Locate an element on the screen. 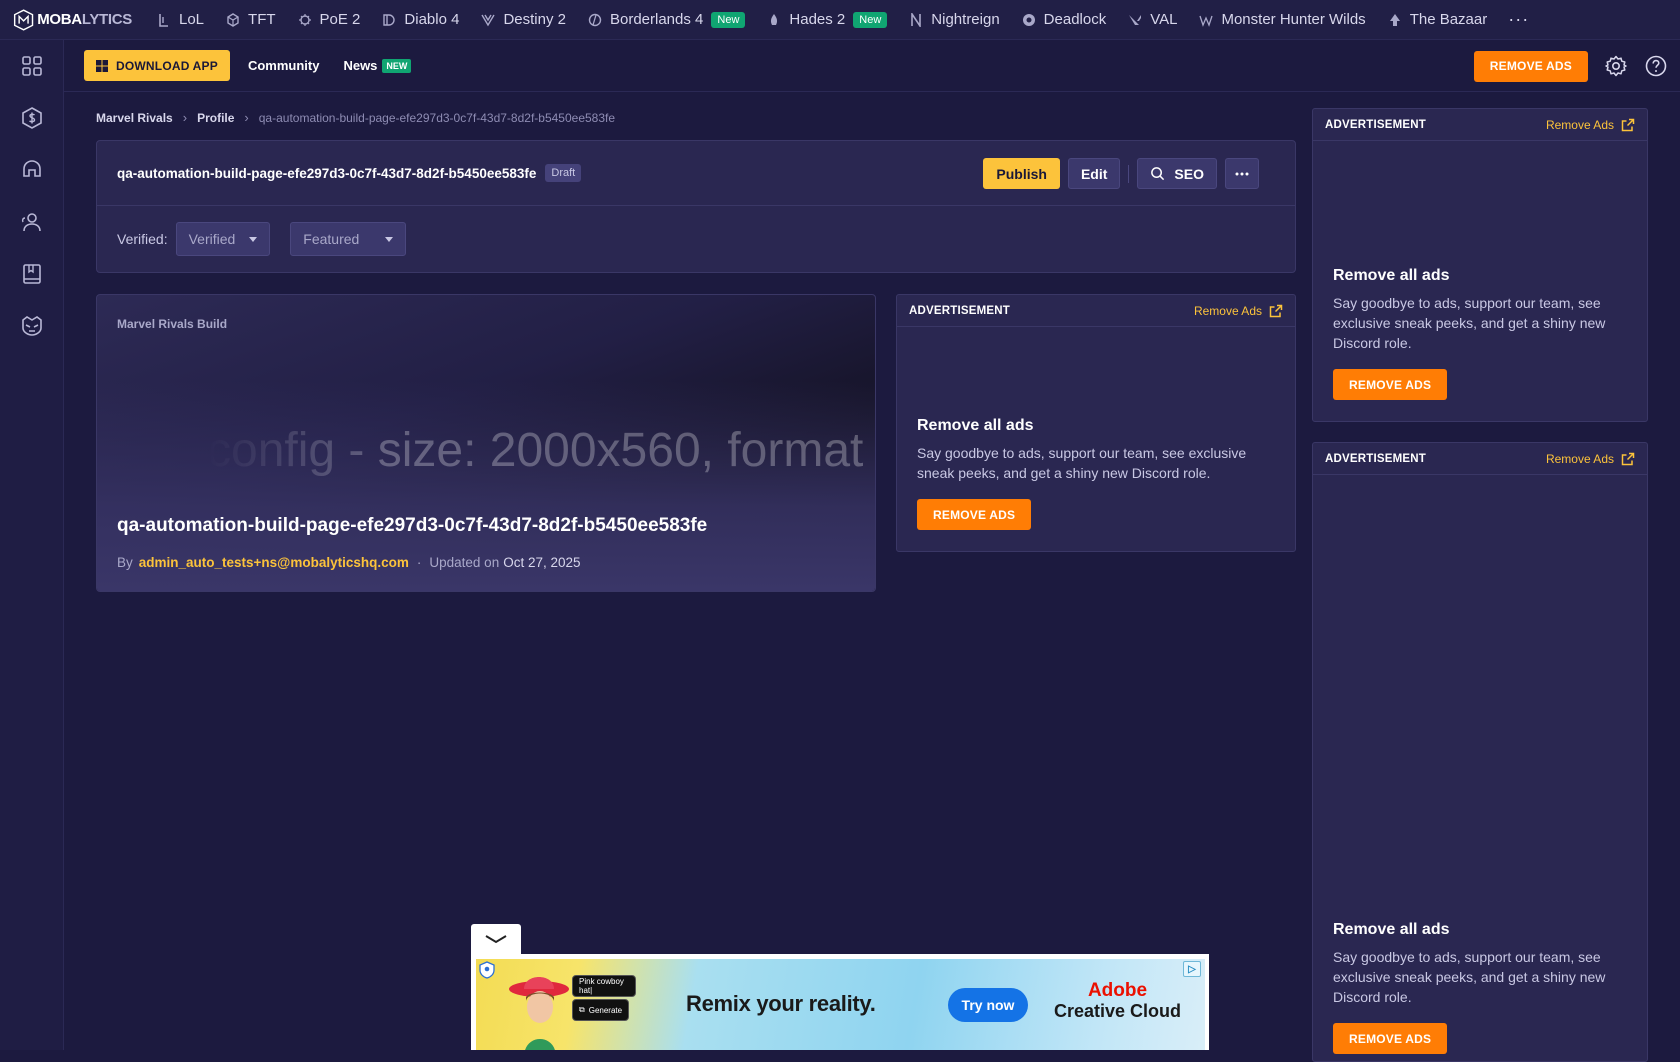 The image size is (1680, 1062). nav-game-diablo4: Diablo 4 is located at coordinates (420, 20).